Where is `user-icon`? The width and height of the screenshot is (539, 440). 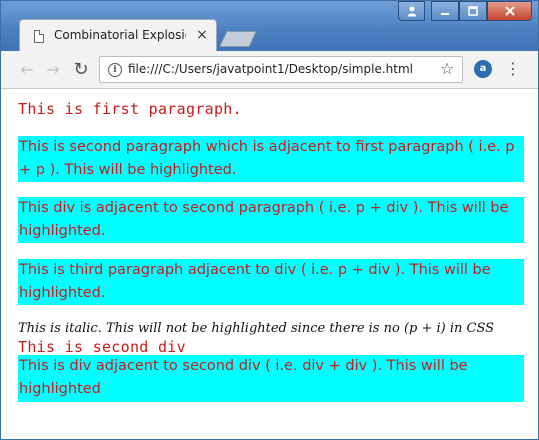 user-icon is located at coordinates (411, 11).